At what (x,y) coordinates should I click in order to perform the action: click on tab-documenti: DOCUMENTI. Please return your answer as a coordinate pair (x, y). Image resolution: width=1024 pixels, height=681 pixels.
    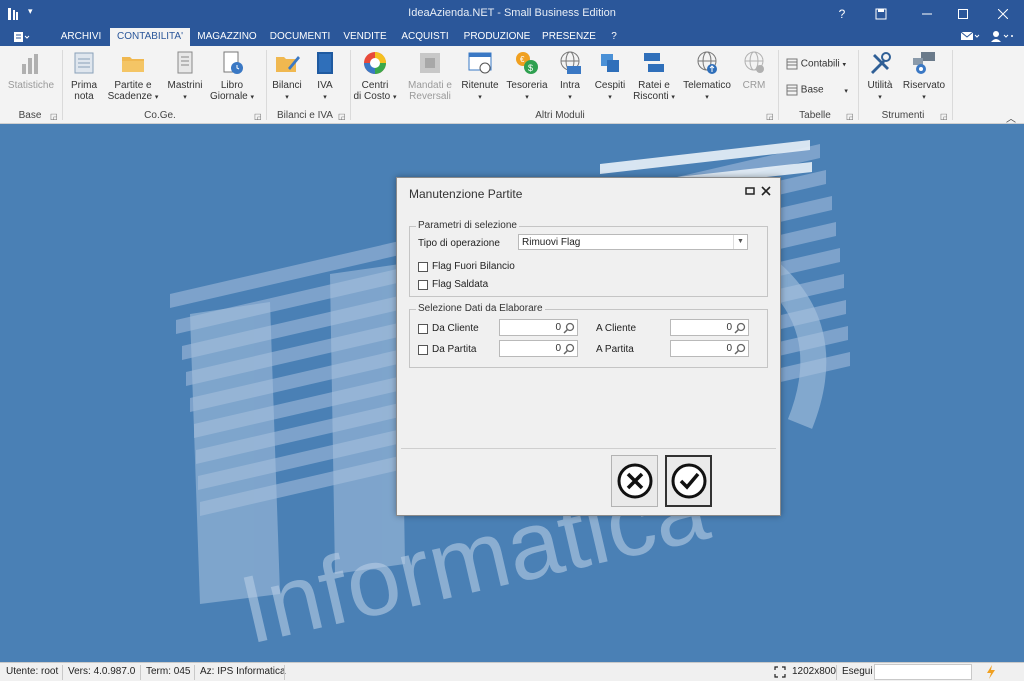
    Looking at the image, I should click on (300, 37).